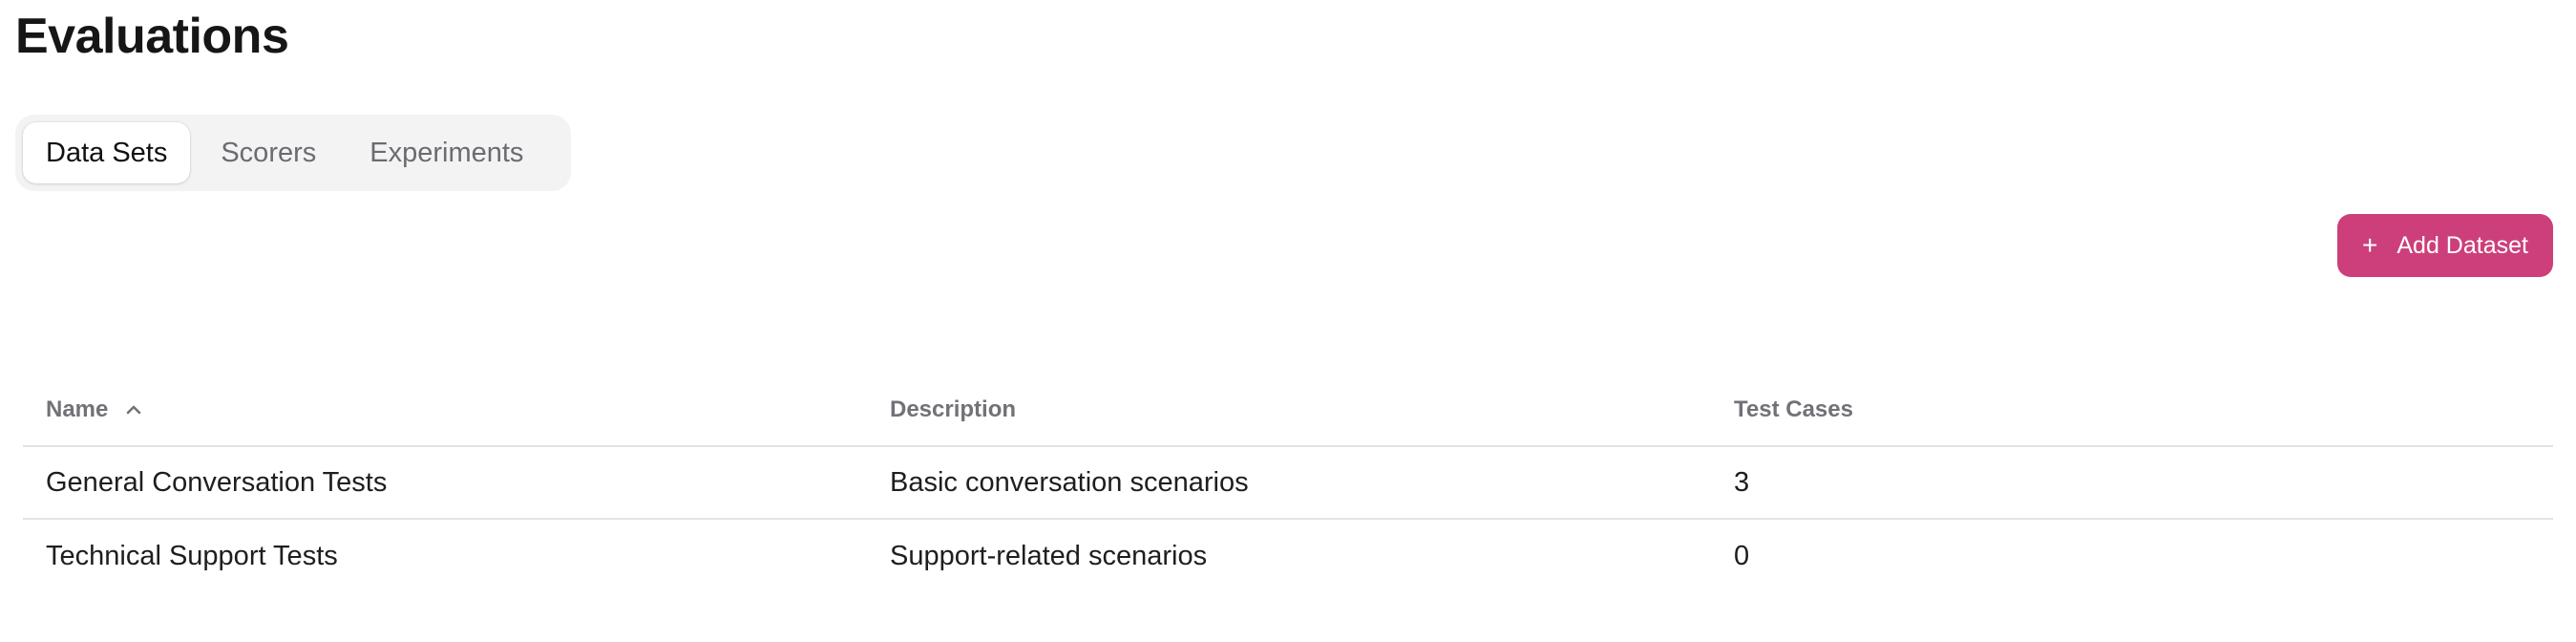 The width and height of the screenshot is (2576, 642). I want to click on row-test-cases: 0, so click(1742, 555).